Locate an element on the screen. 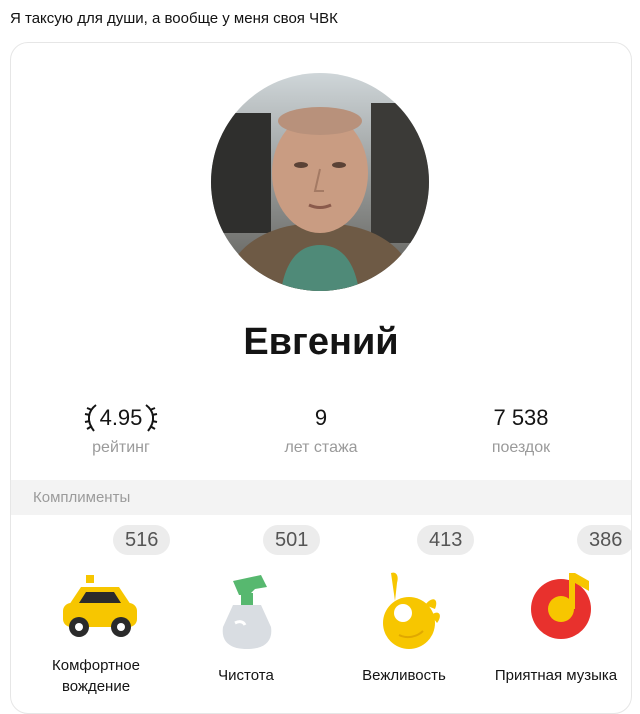 This screenshot has width=640, height=714. driver-avatar is located at coordinates (320, 182).